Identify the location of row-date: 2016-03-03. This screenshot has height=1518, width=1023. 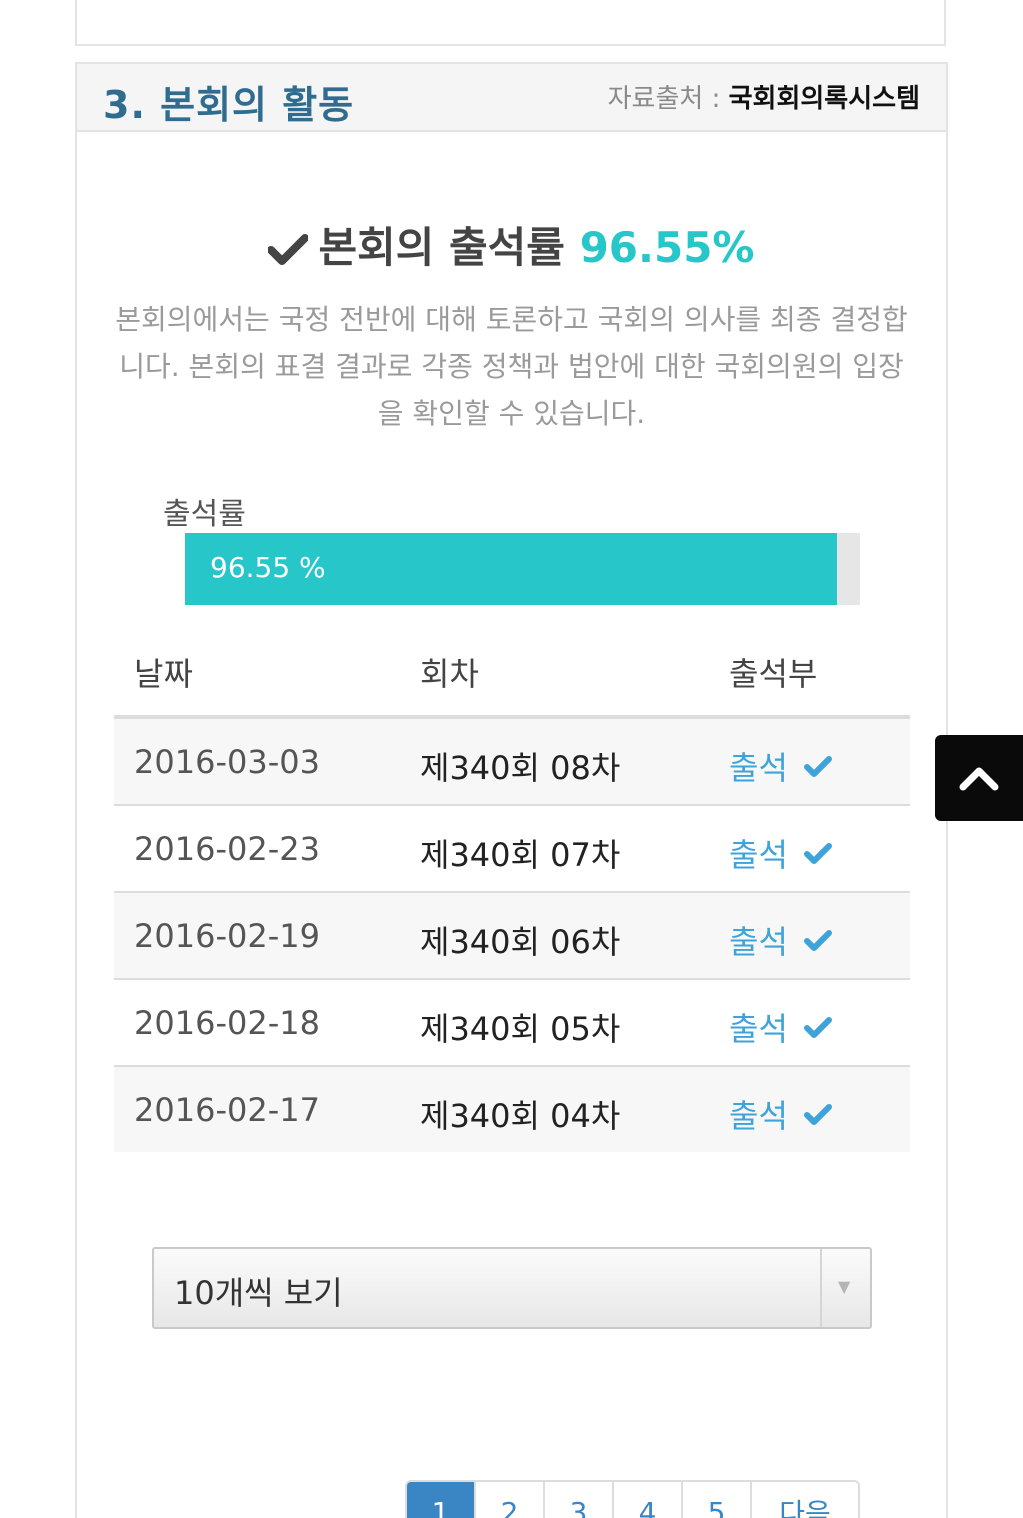
(227, 762).